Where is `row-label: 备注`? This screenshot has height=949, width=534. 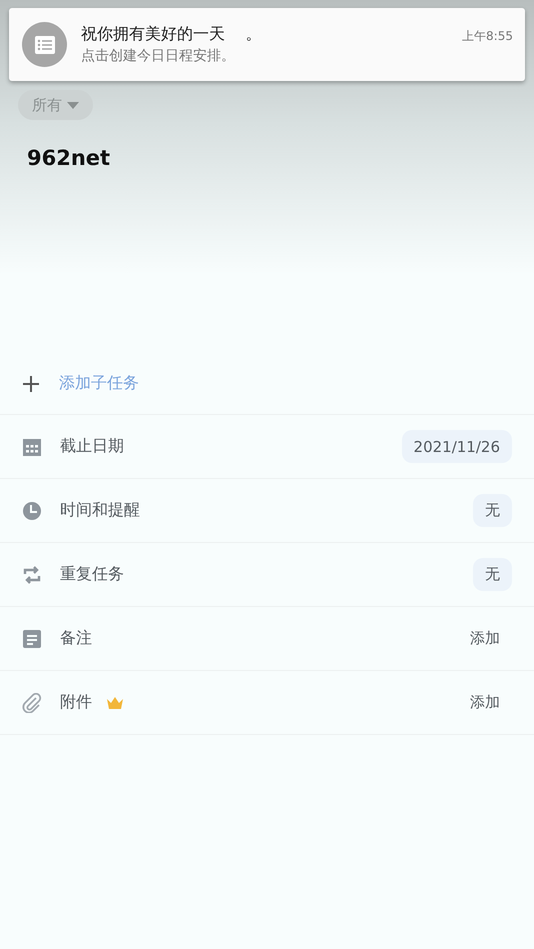
row-label: 备注 is located at coordinates (76, 638).